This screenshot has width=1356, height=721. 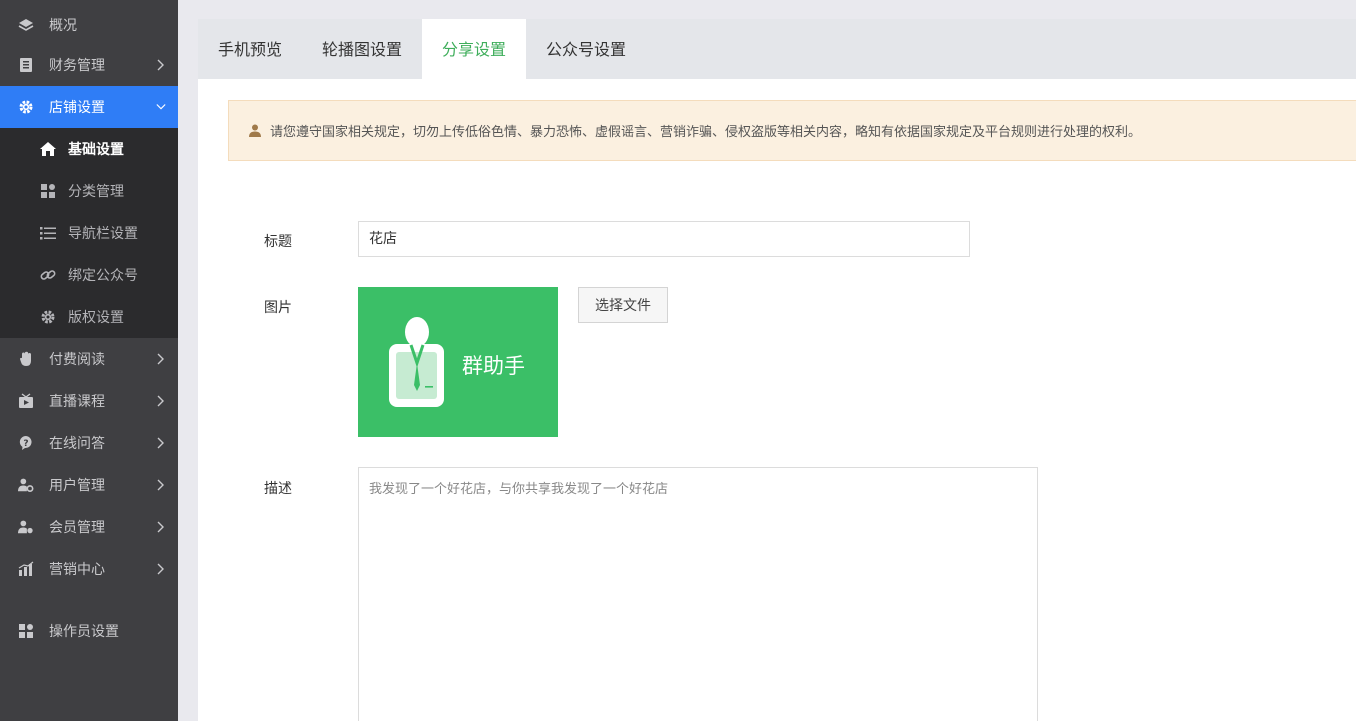 I want to click on category-icon, so click(x=48, y=191).